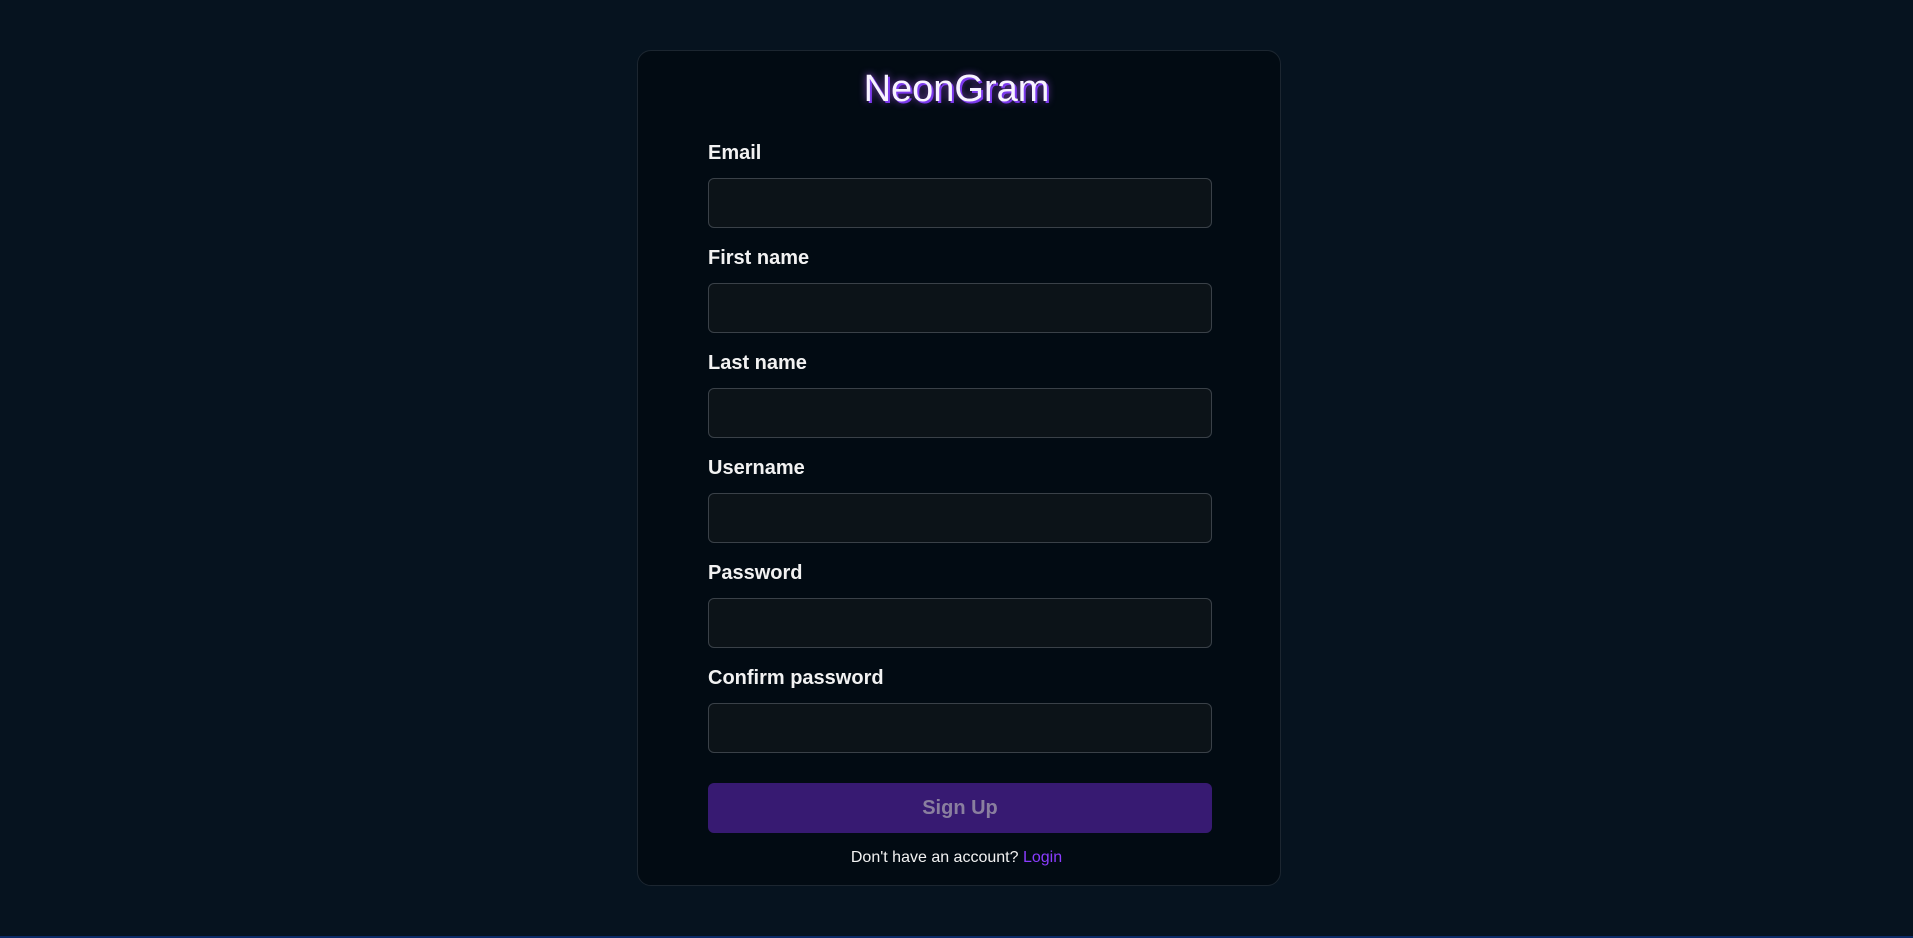 The width and height of the screenshot is (1913, 938). Describe the element at coordinates (960, 623) in the screenshot. I see `password-field` at that location.